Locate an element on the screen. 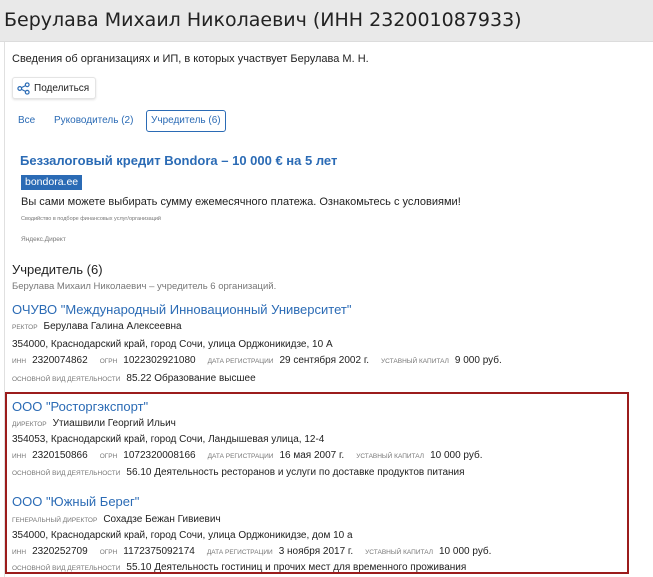  reg-value: 29 сентября 2002 г. is located at coordinates (324, 360).